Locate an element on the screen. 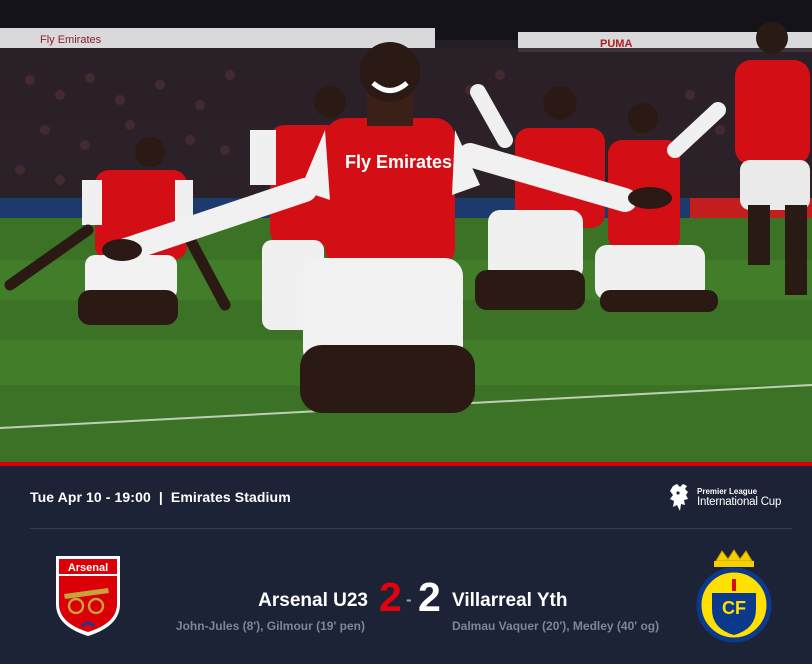  home-score: 2 is located at coordinates (390, 597).